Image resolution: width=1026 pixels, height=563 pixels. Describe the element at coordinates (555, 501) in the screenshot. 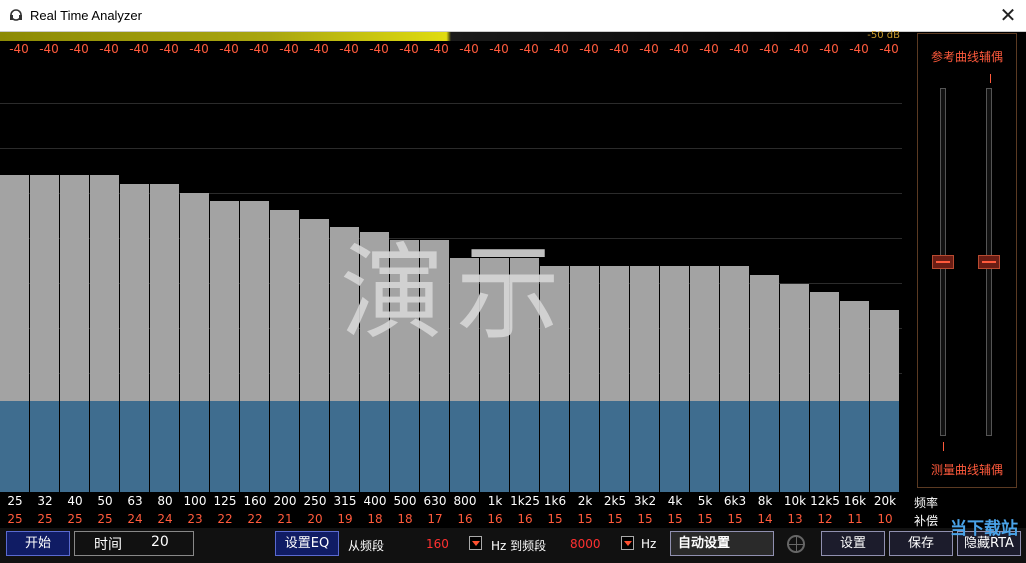

I see `frequency-label: 1k6` at that location.